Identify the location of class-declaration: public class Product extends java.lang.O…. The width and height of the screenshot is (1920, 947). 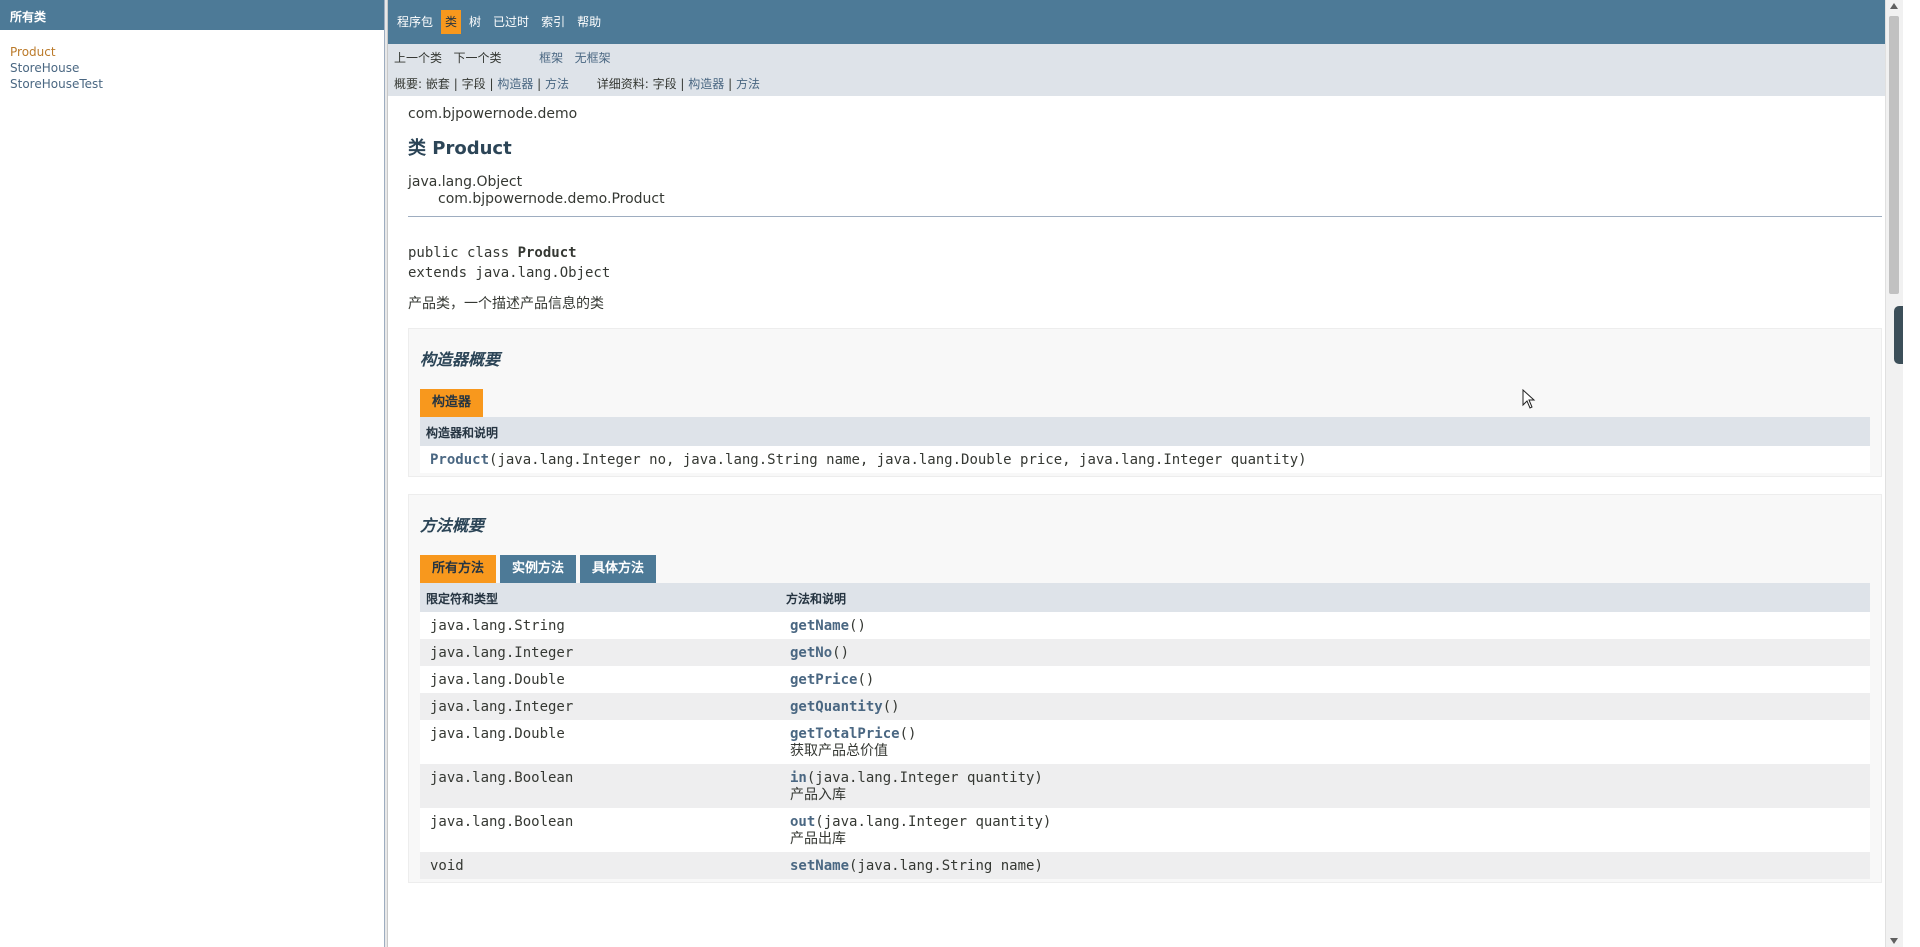
(509, 263).